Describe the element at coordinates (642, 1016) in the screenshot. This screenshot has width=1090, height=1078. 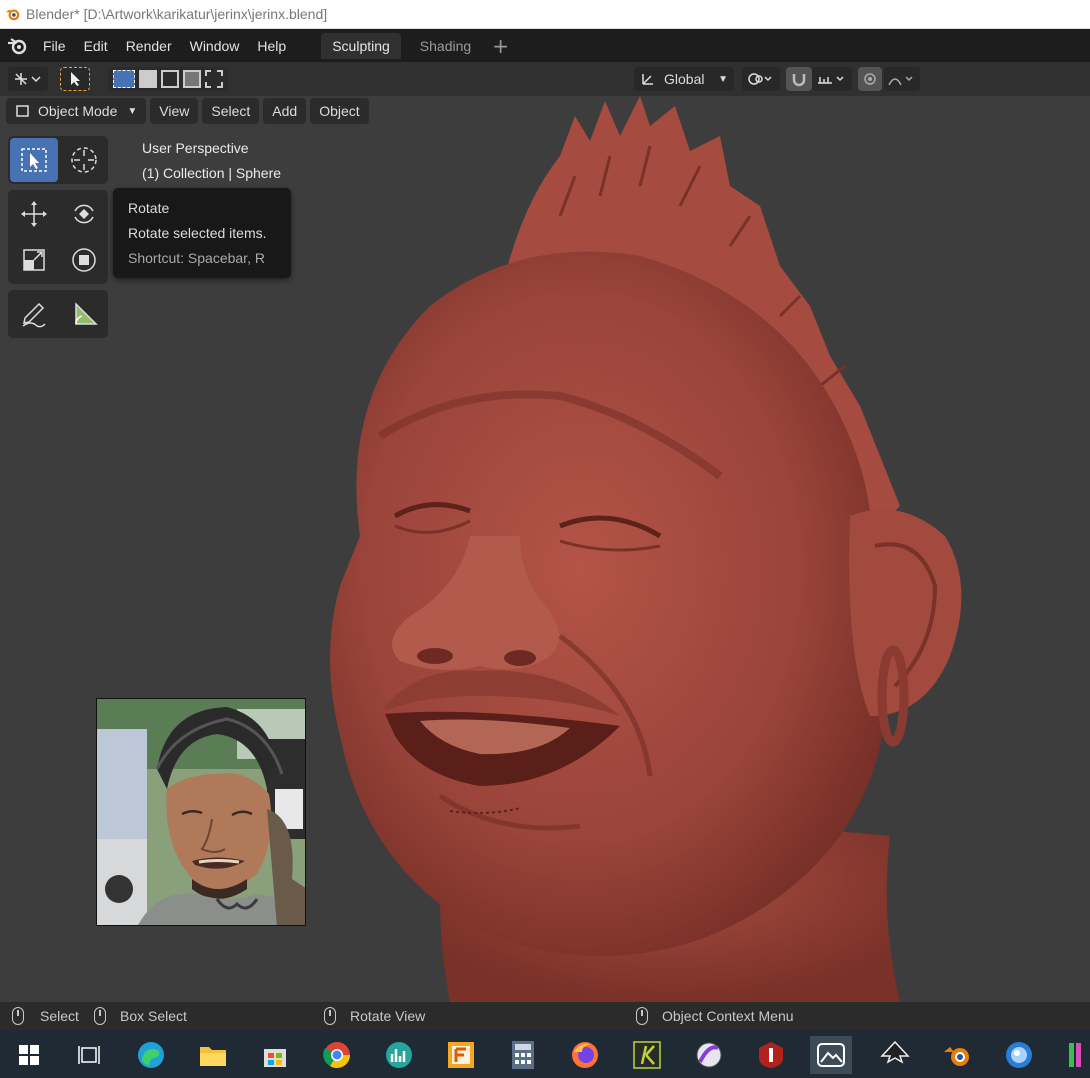
I see `mouse-right-icon` at that location.